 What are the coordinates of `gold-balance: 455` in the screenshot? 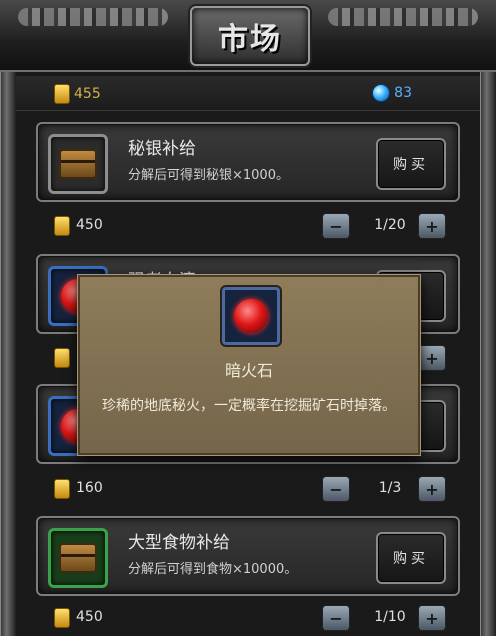 It's located at (77, 94).